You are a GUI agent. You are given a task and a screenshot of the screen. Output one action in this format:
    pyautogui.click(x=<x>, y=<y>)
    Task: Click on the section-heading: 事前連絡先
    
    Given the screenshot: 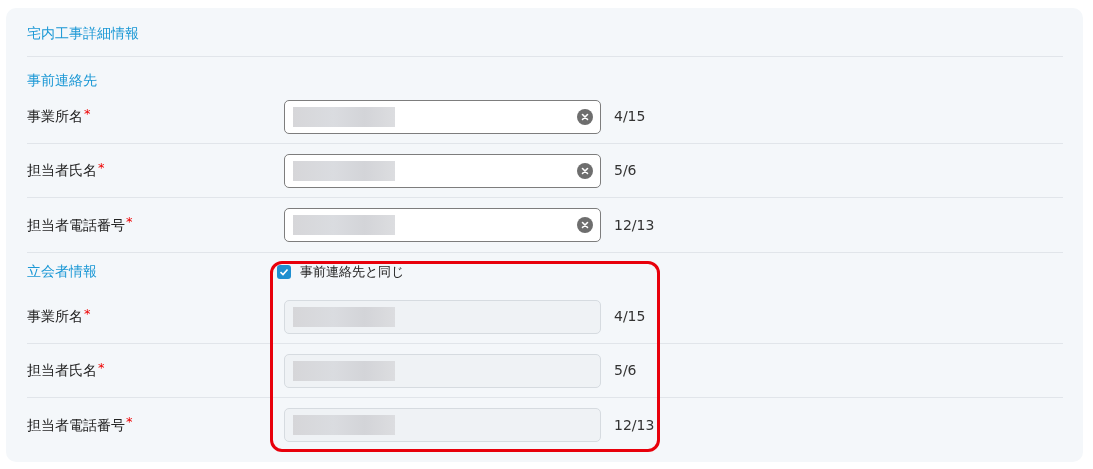 What is the action you would take?
    pyautogui.click(x=62, y=80)
    